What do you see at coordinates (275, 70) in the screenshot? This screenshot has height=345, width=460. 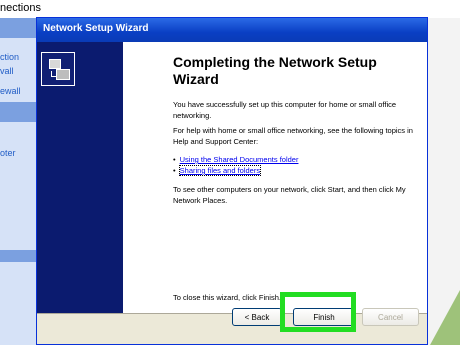 I see `wizard-heading: Completing the Network Setup Wizard` at bounding box center [275, 70].